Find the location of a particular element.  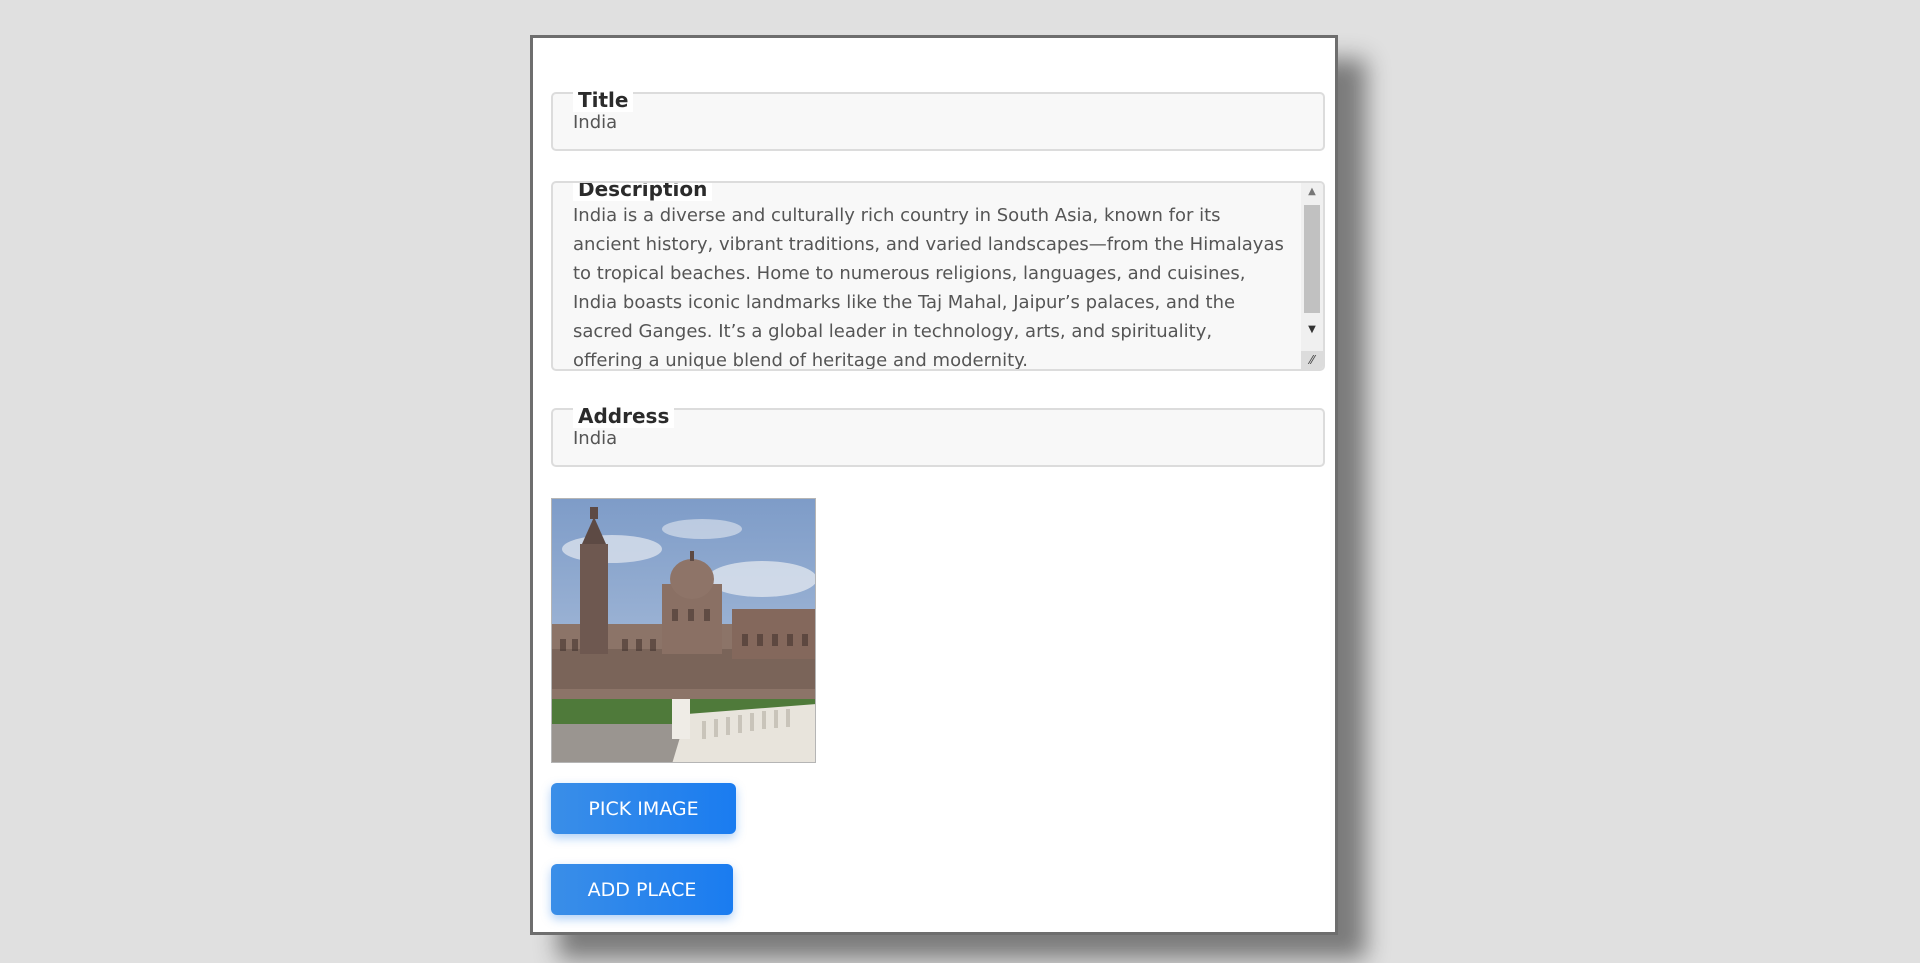

title-field: Title India is located at coordinates (938, 119).